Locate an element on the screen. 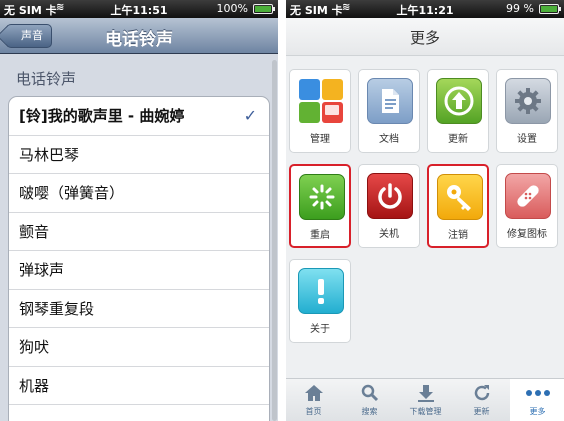 This screenshot has height=421, width=564. tile-label: 关于 is located at coordinates (320, 329).